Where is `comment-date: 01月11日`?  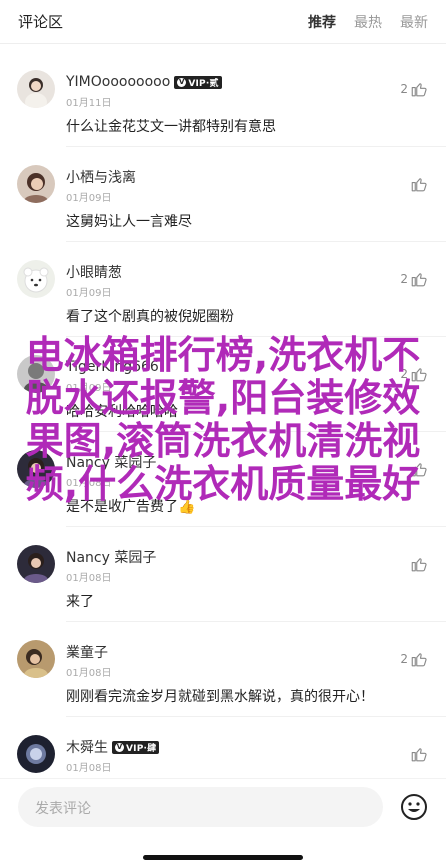 comment-date: 01月11日 is located at coordinates (89, 103).